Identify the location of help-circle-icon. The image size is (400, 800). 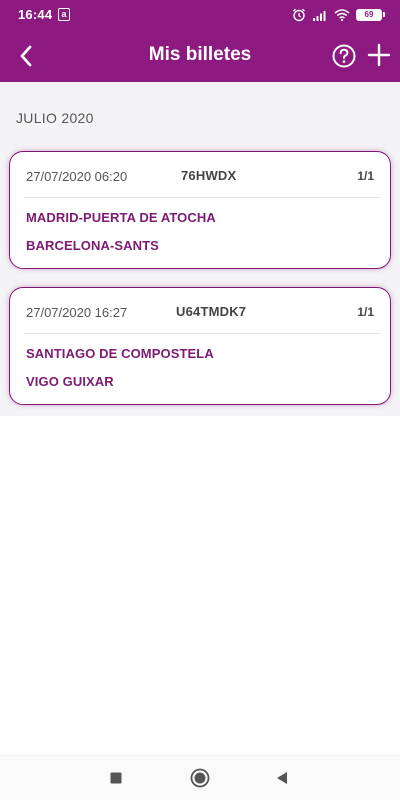
(344, 56).